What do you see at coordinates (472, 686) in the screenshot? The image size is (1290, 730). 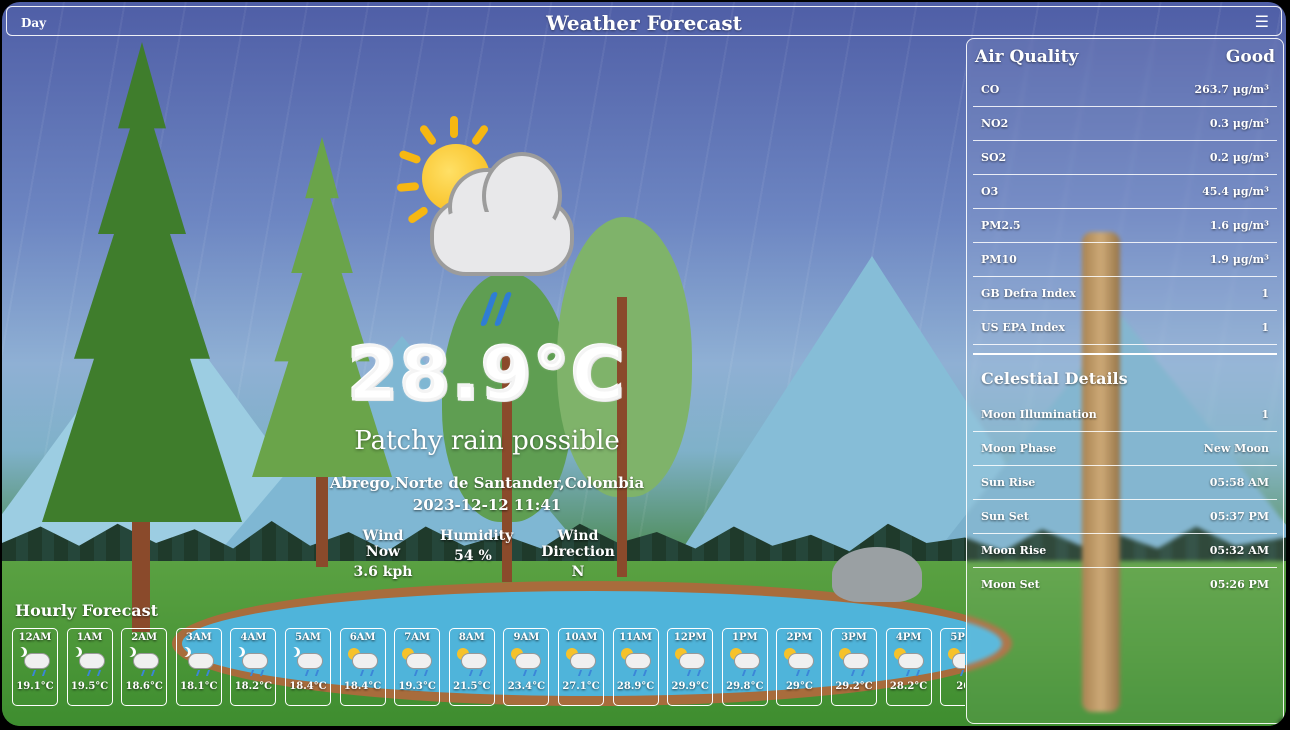 I see `hour-temperature: 21.5°C` at bounding box center [472, 686].